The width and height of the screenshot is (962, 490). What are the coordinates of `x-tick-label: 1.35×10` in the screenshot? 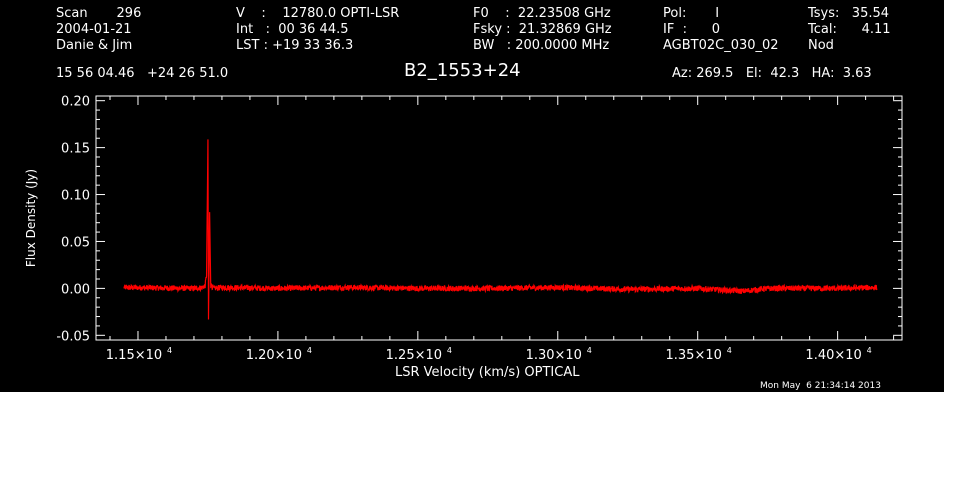 It's located at (694, 355).